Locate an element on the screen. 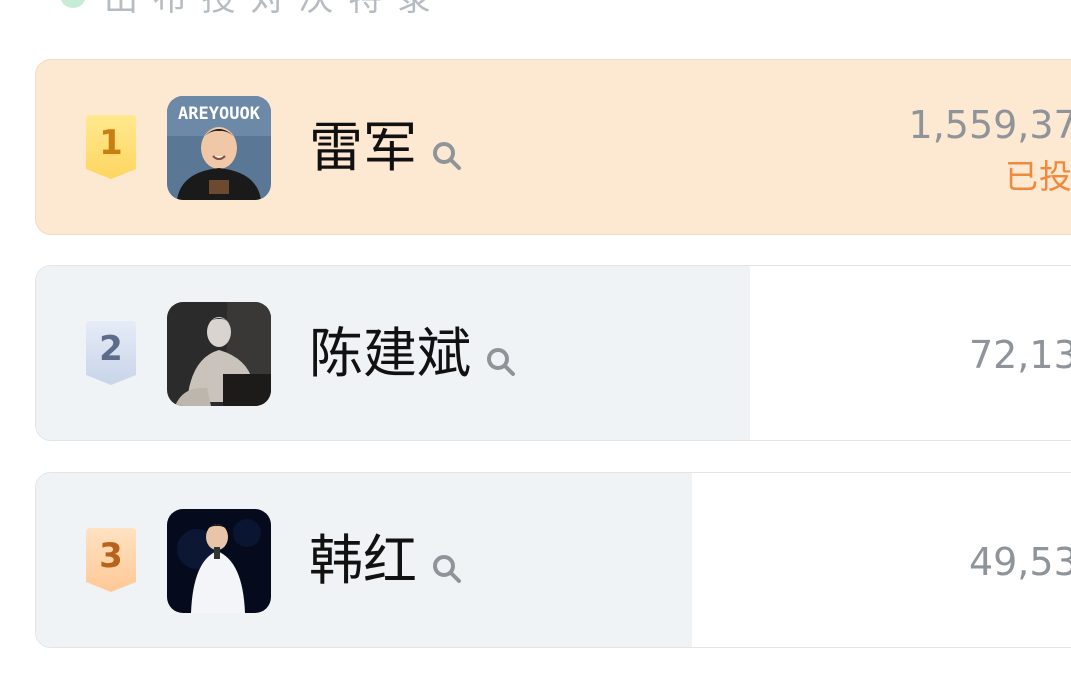 This screenshot has width=1071, height=673. rank-badge-gold: 1 is located at coordinates (111, 148).